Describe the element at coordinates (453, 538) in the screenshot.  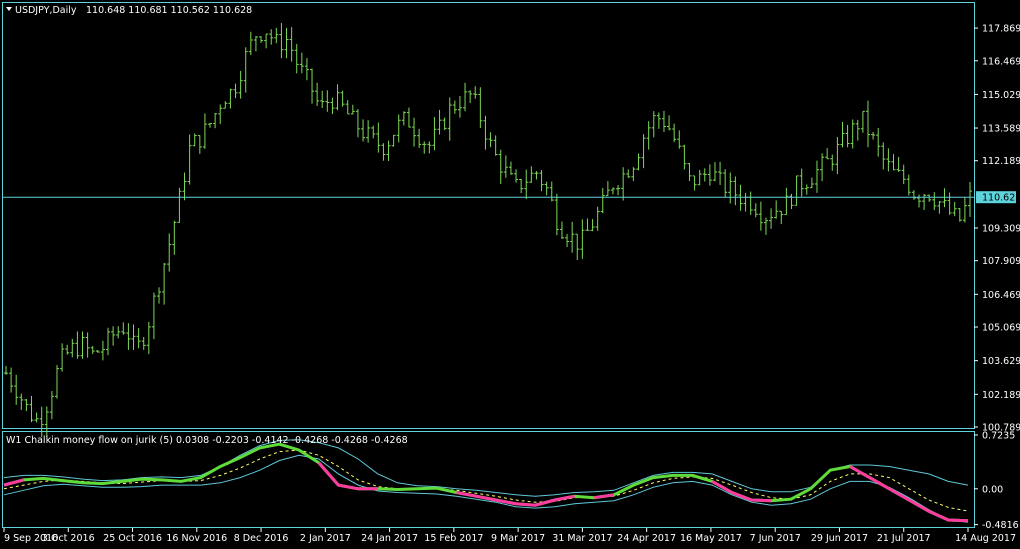
I see `time-tick-label: 15 Feb 2017` at that location.